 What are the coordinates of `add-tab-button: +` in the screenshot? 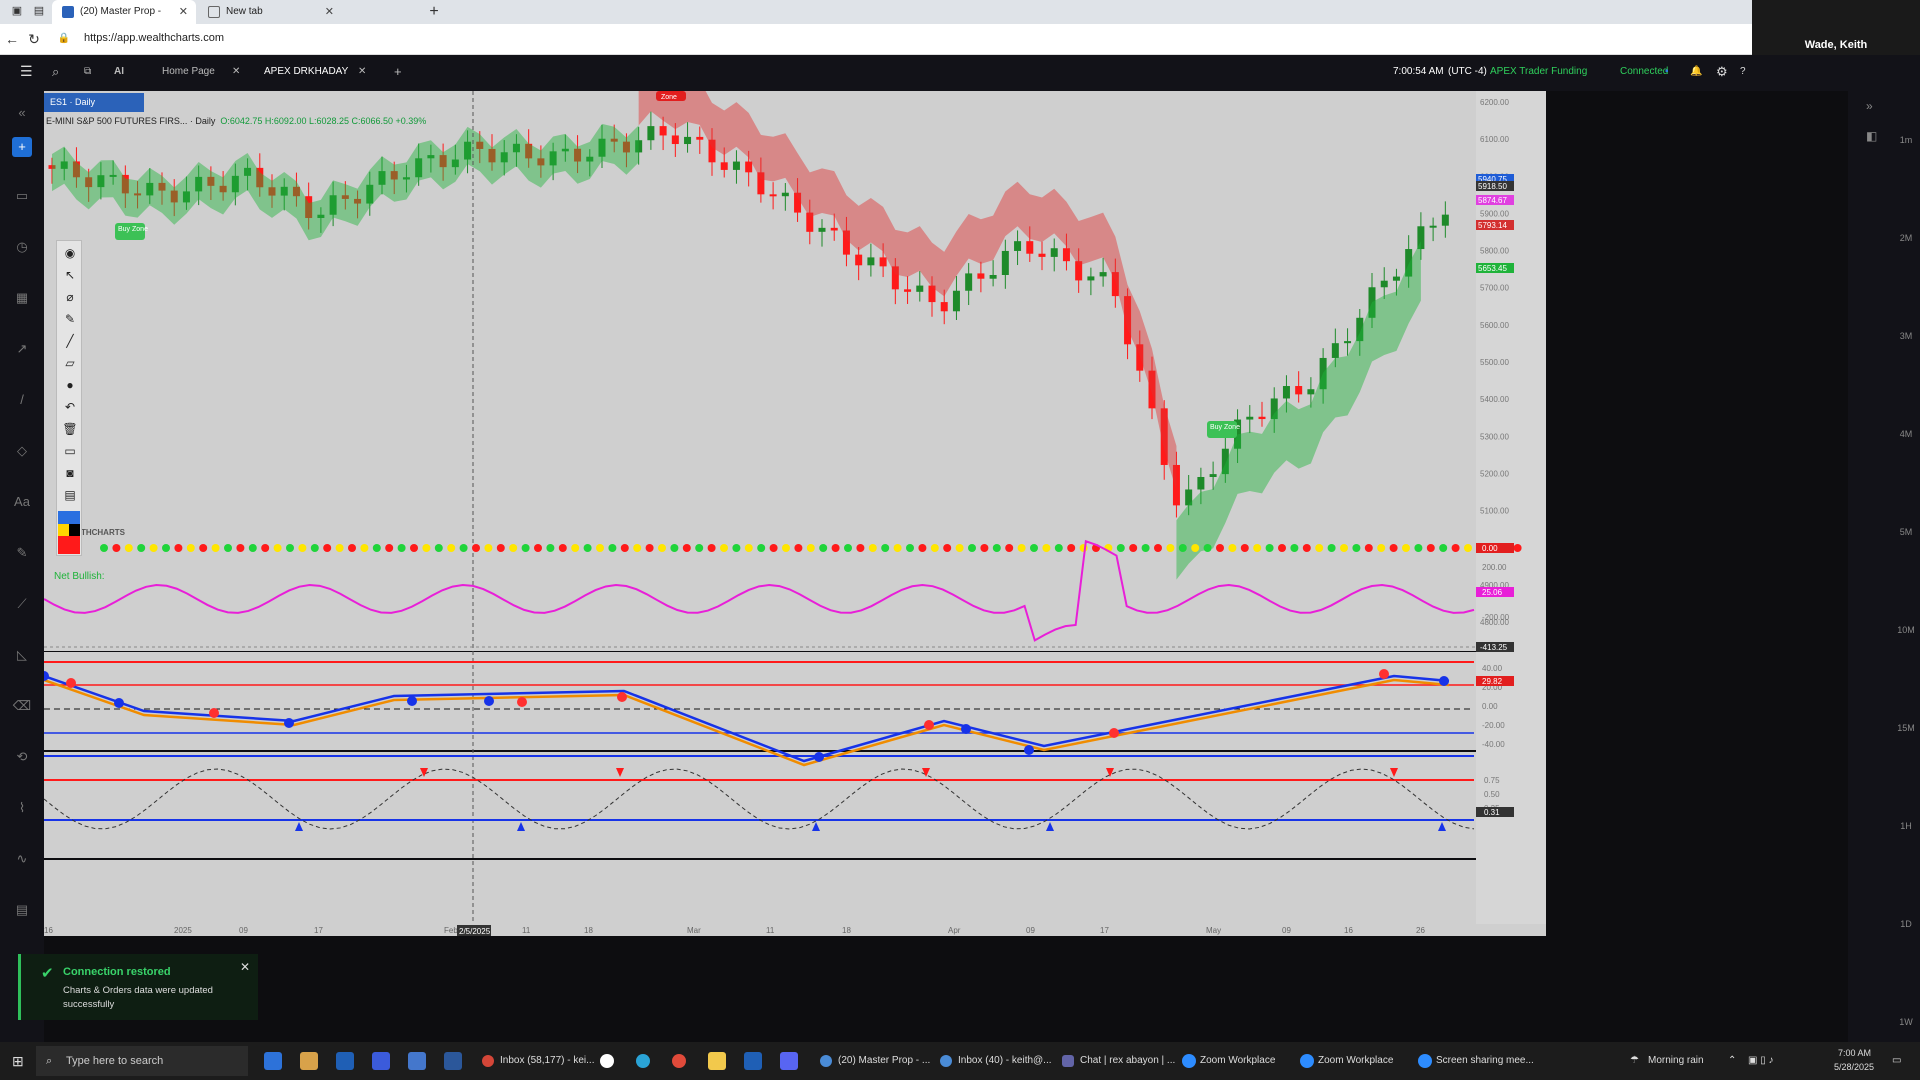 It's located at (398, 71).